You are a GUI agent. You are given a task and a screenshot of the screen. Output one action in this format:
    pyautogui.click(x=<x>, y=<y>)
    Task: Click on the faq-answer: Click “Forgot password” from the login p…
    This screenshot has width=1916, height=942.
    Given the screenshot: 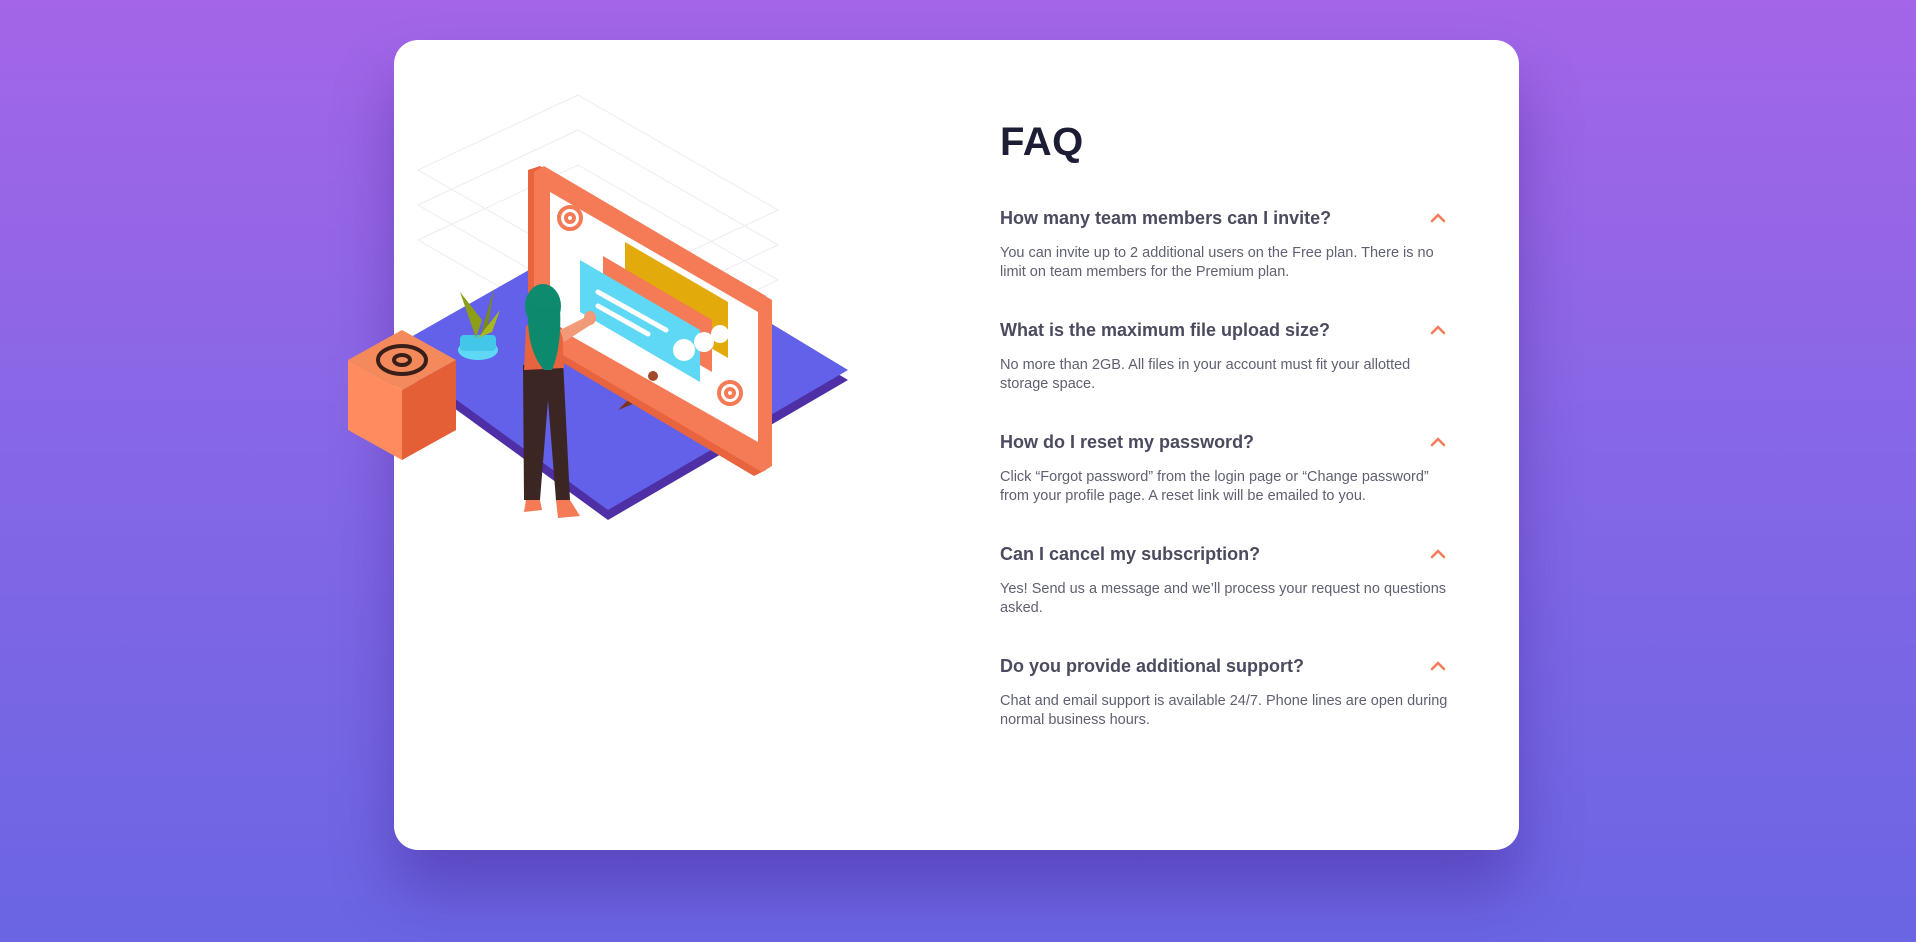 What is the action you would take?
    pyautogui.click(x=1214, y=486)
    